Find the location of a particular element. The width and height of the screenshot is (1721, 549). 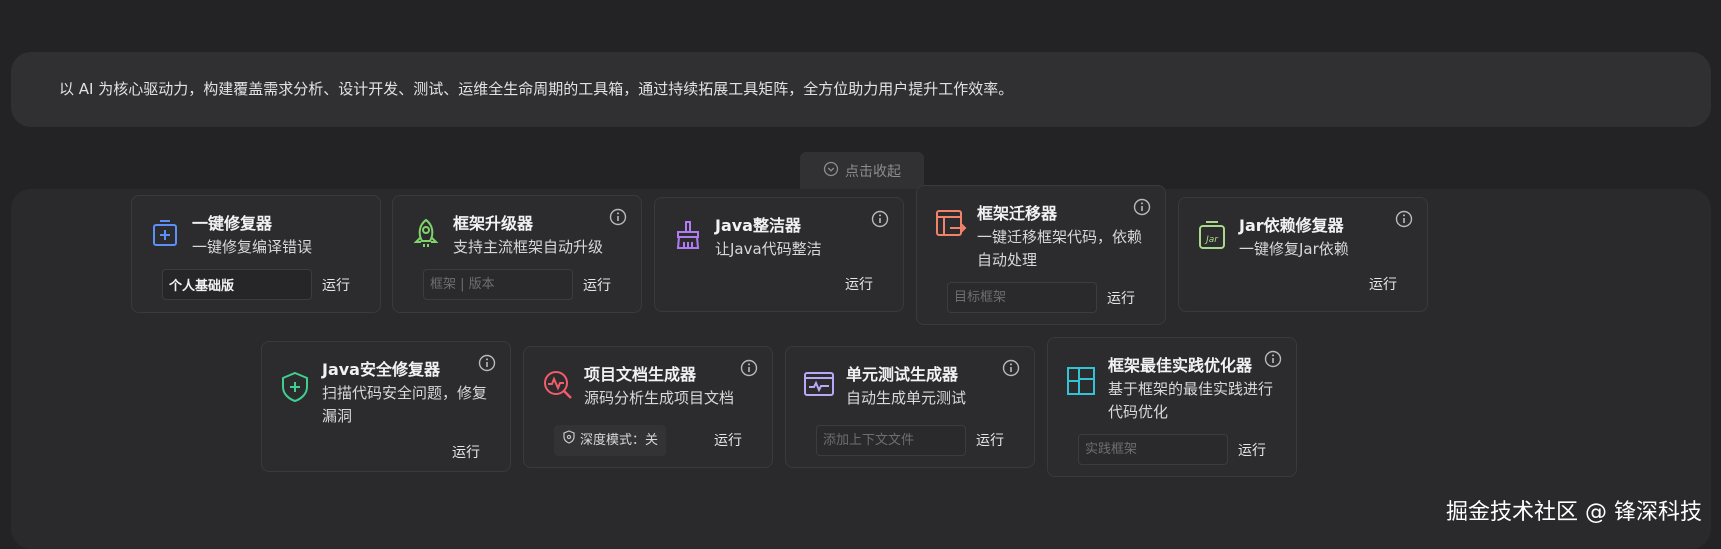

circle-chevron-down-icon is located at coordinates (831, 171).